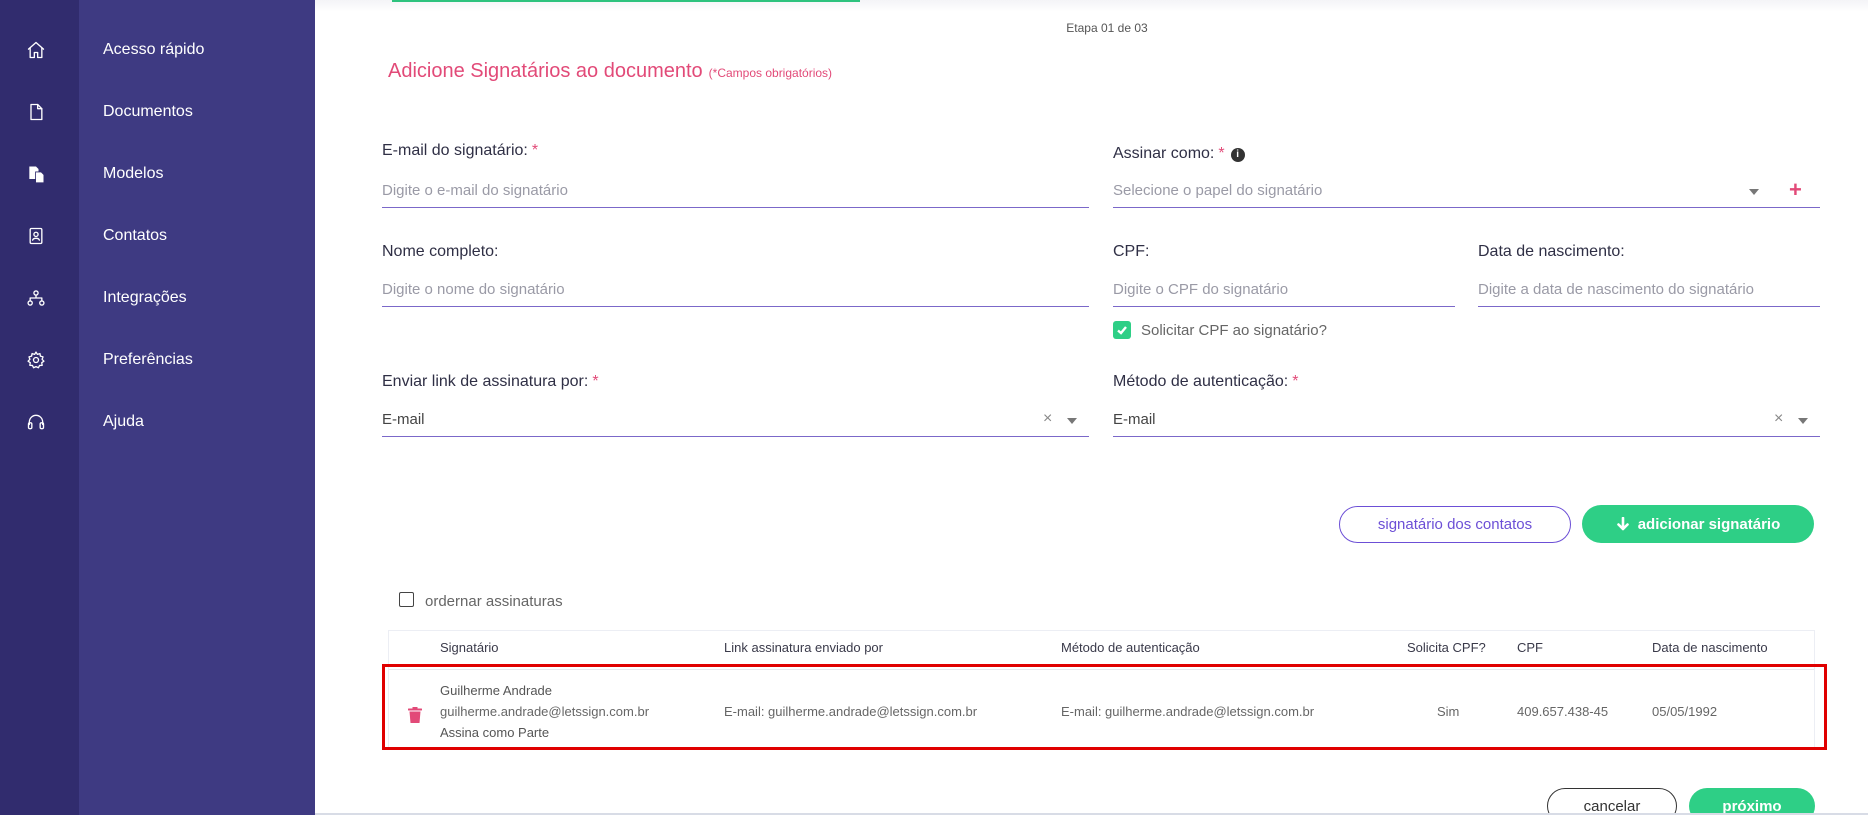 The height and width of the screenshot is (815, 1868). Describe the element at coordinates (148, 112) in the screenshot. I see `sidebar-item-documentos: Documentos` at that location.